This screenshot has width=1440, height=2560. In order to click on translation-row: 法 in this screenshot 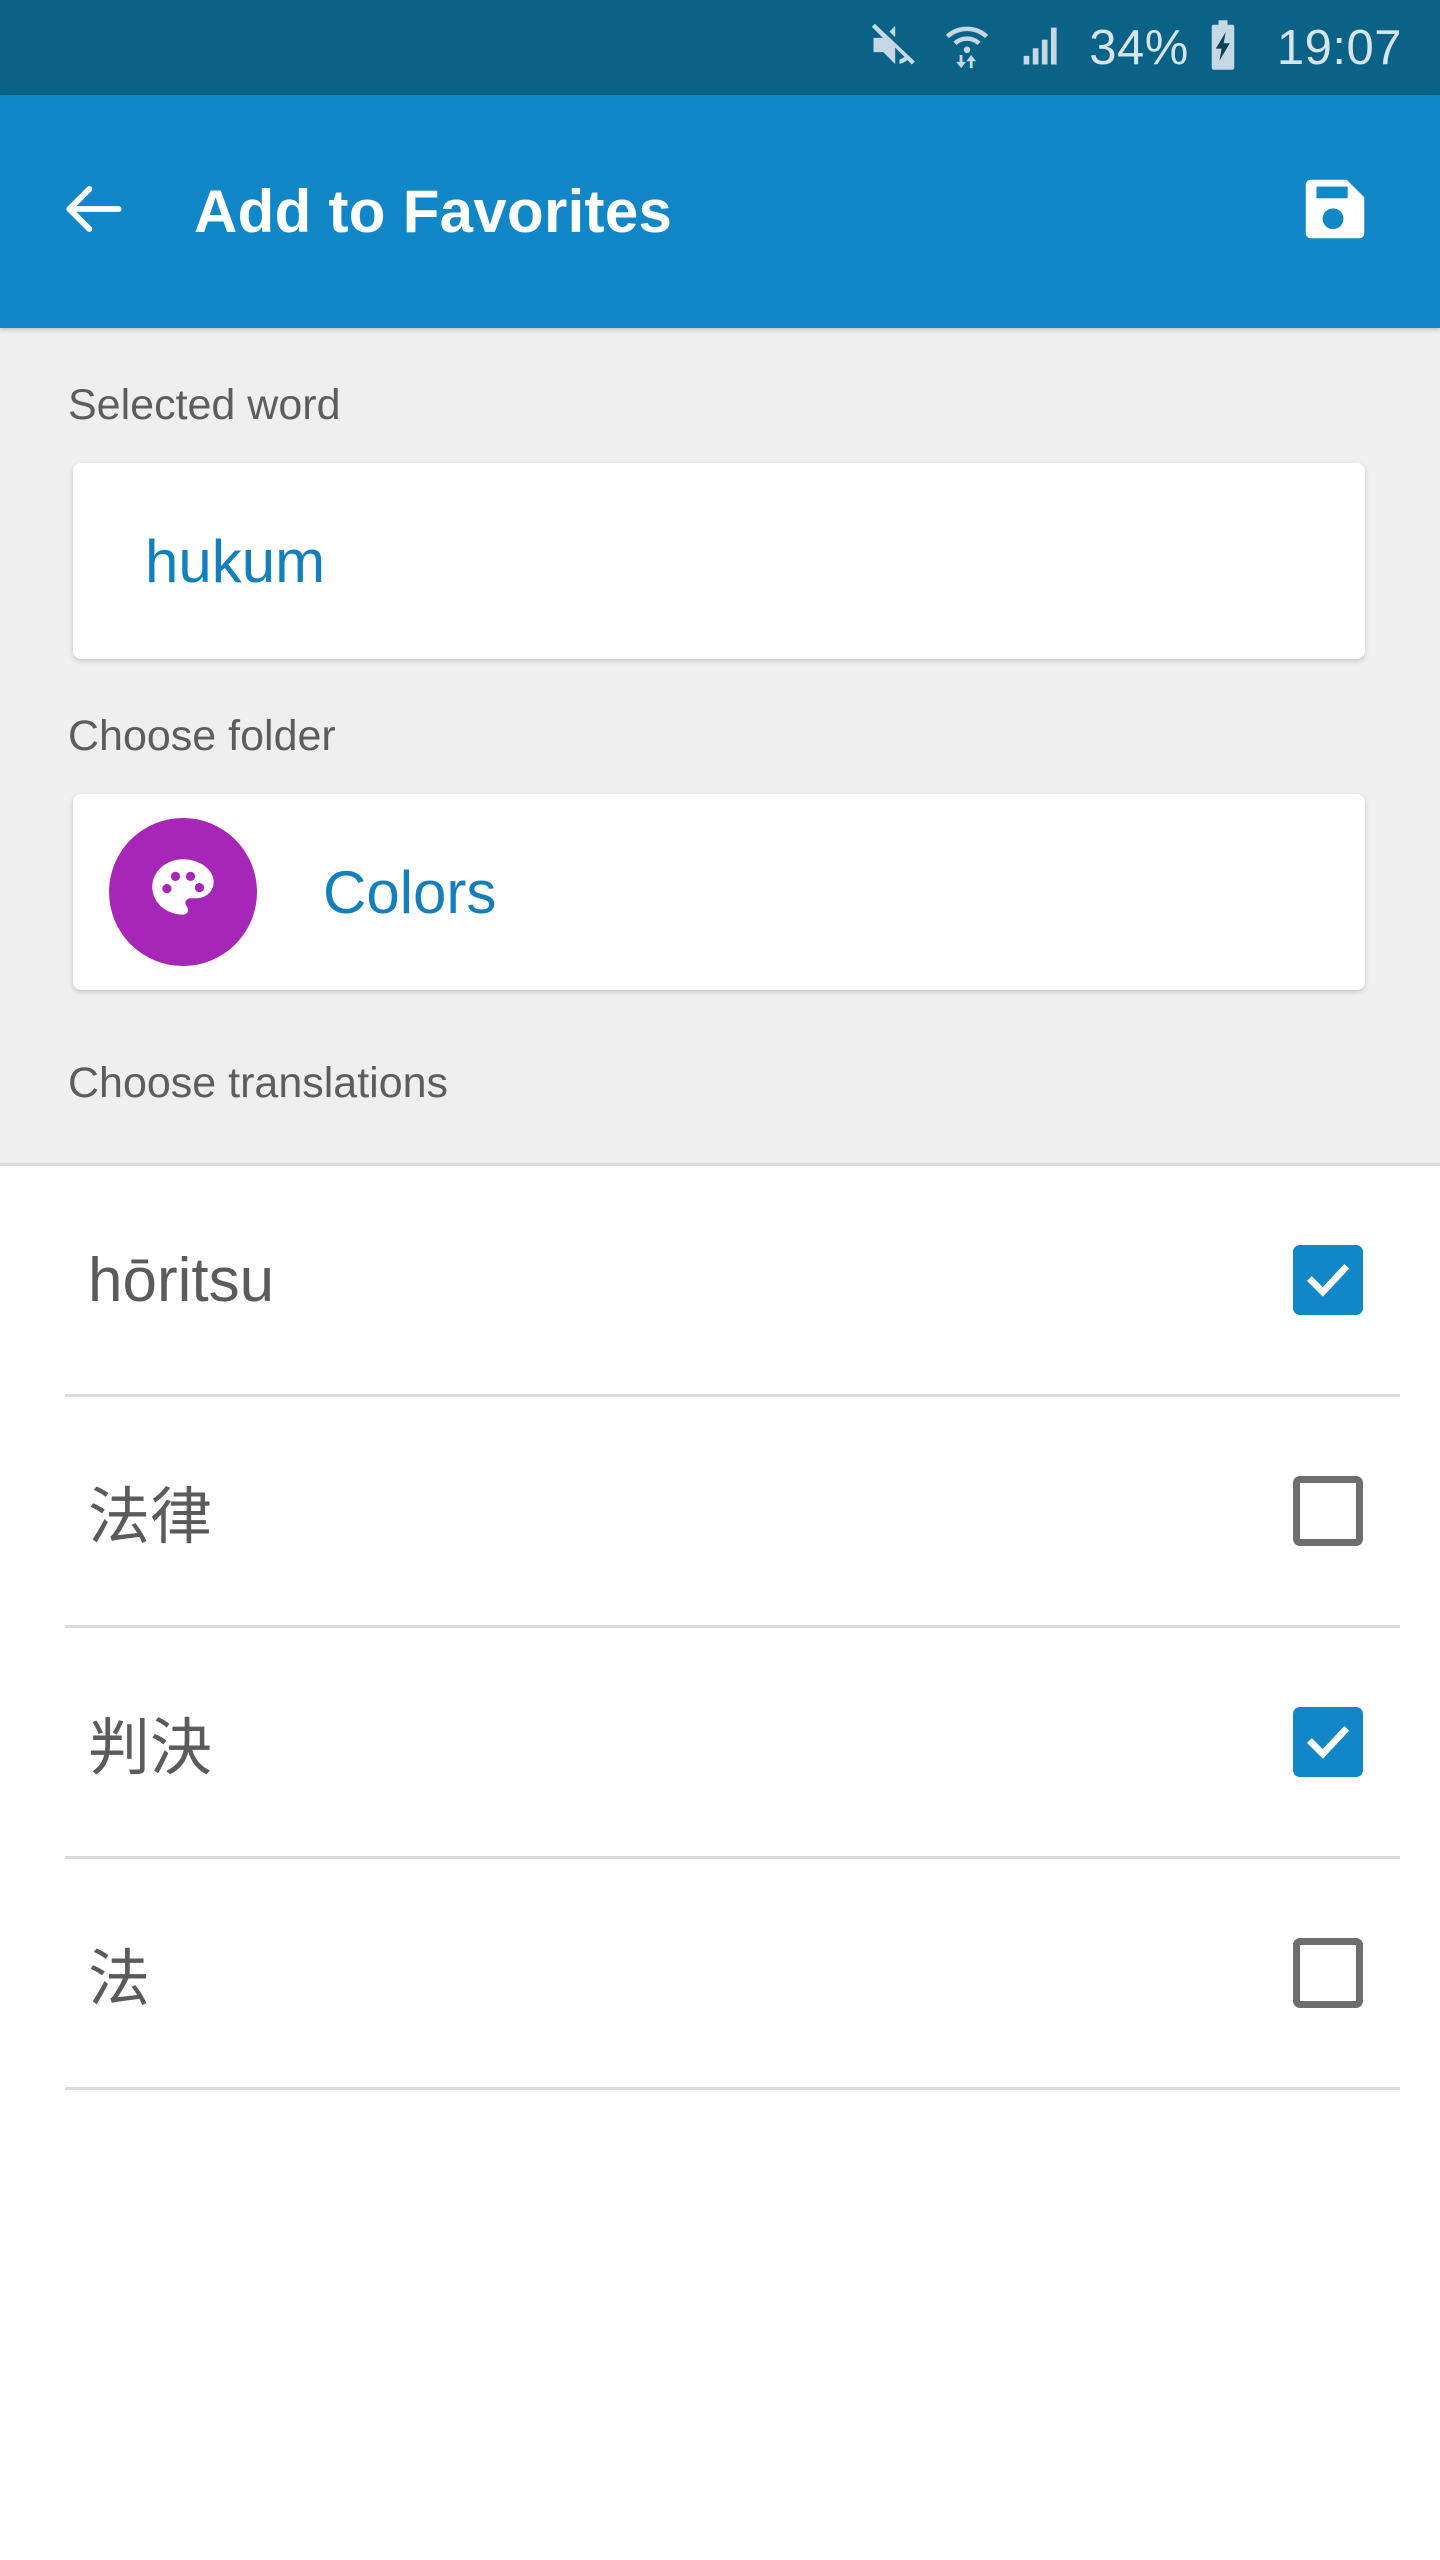, I will do `click(720, 1973)`.